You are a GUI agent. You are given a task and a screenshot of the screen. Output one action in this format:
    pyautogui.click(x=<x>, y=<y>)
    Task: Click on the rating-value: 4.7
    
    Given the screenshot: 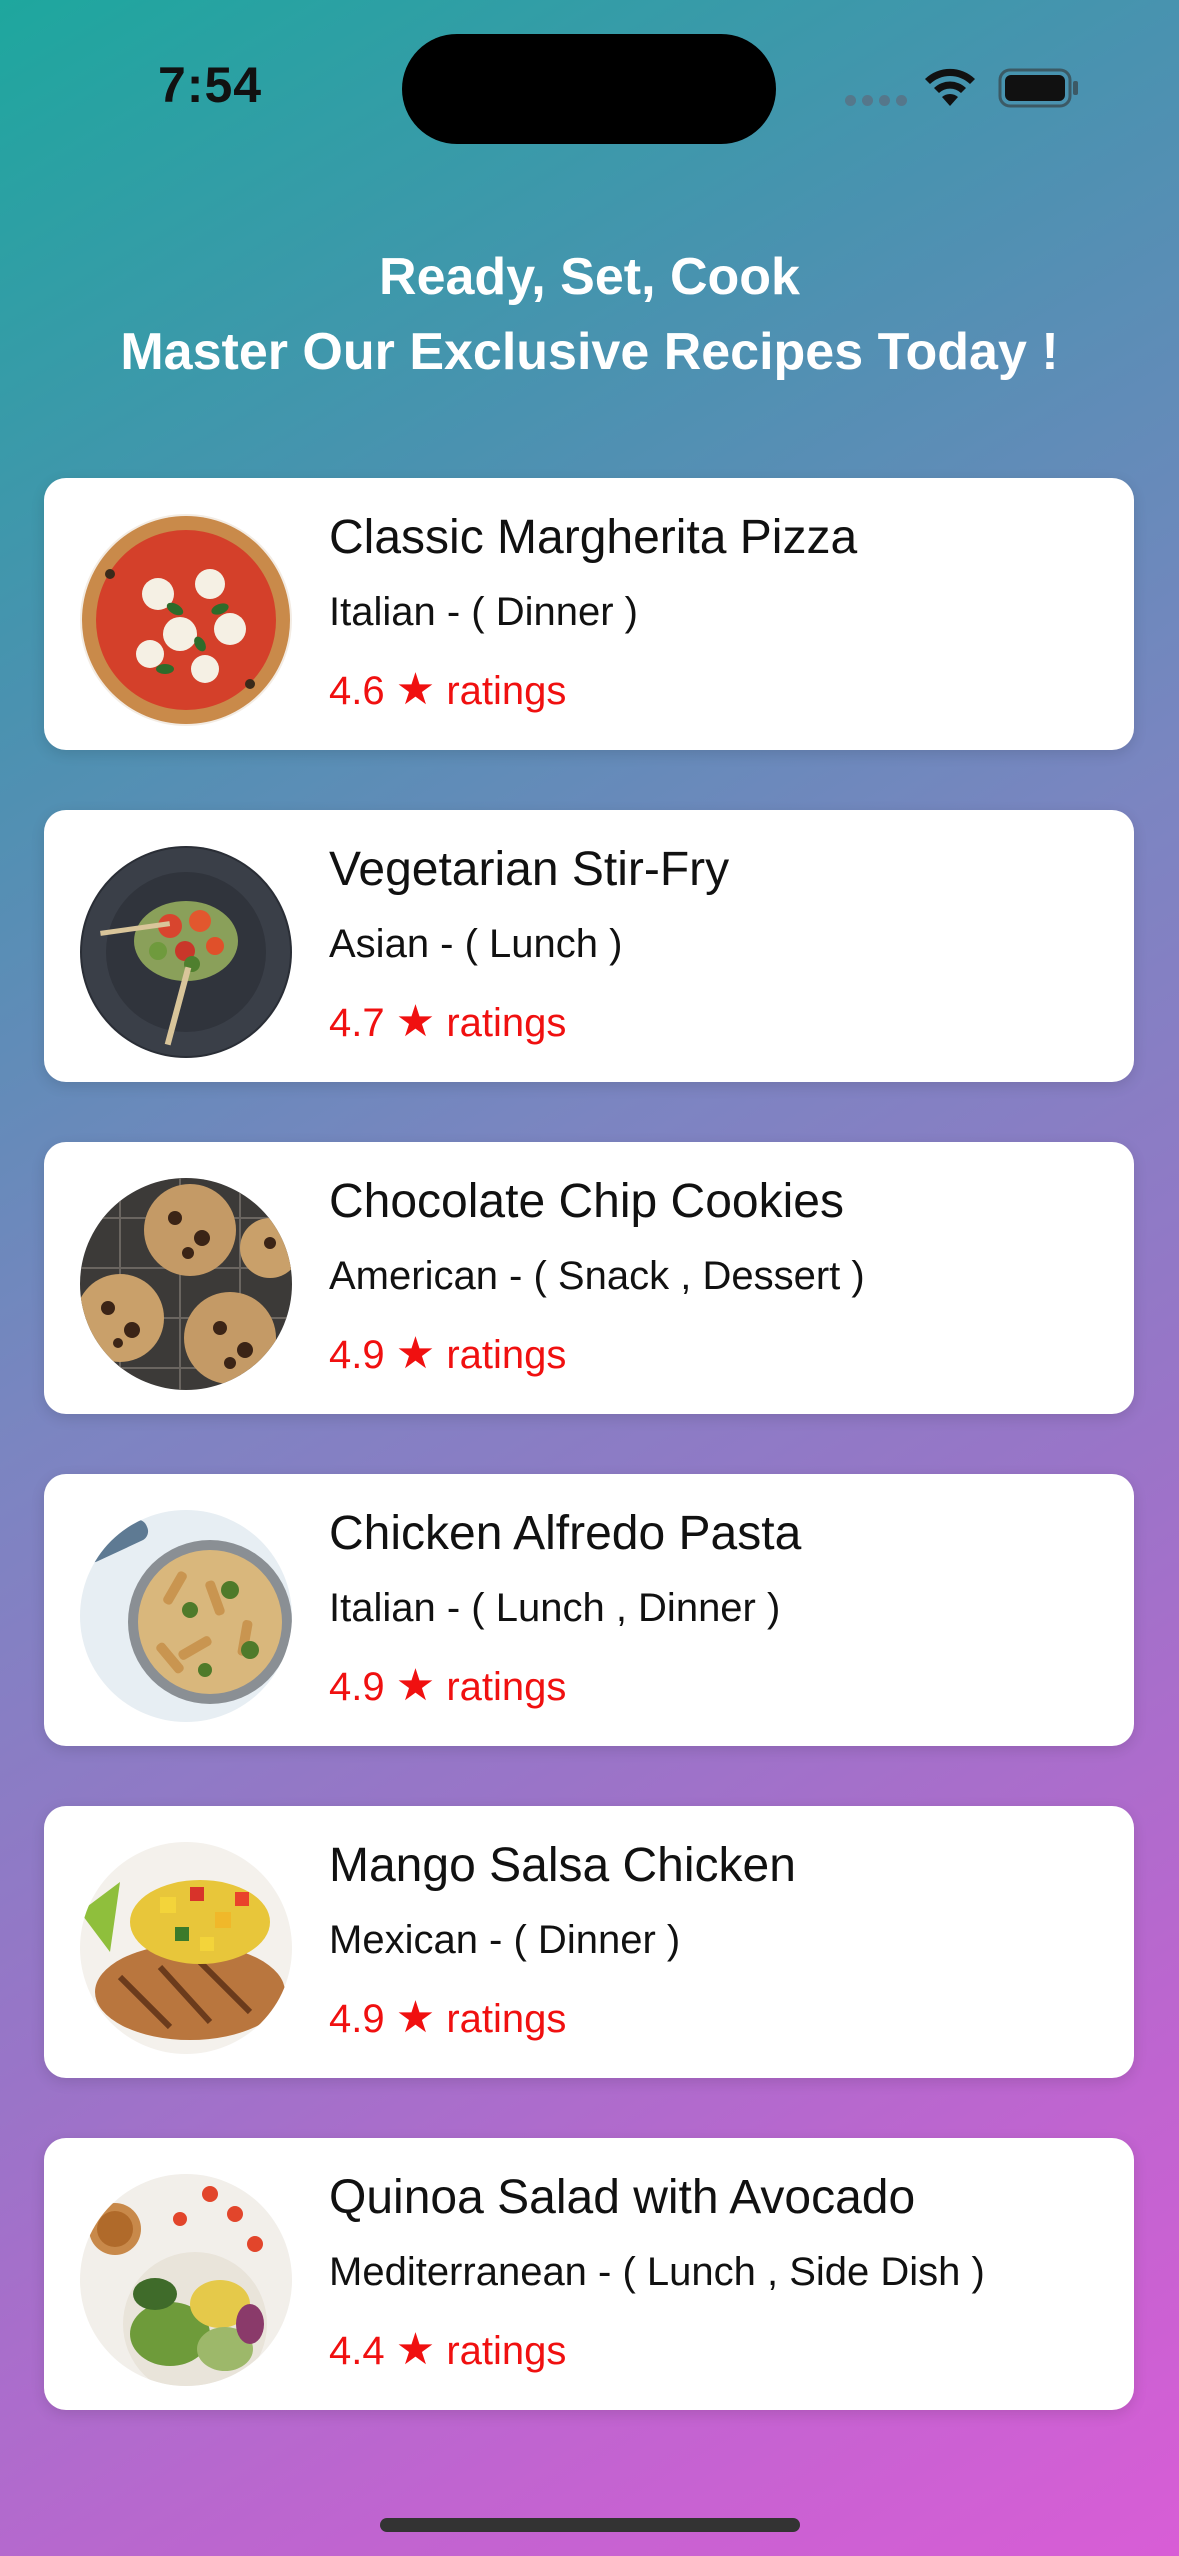 What is the action you would take?
    pyautogui.click(x=357, y=1023)
    